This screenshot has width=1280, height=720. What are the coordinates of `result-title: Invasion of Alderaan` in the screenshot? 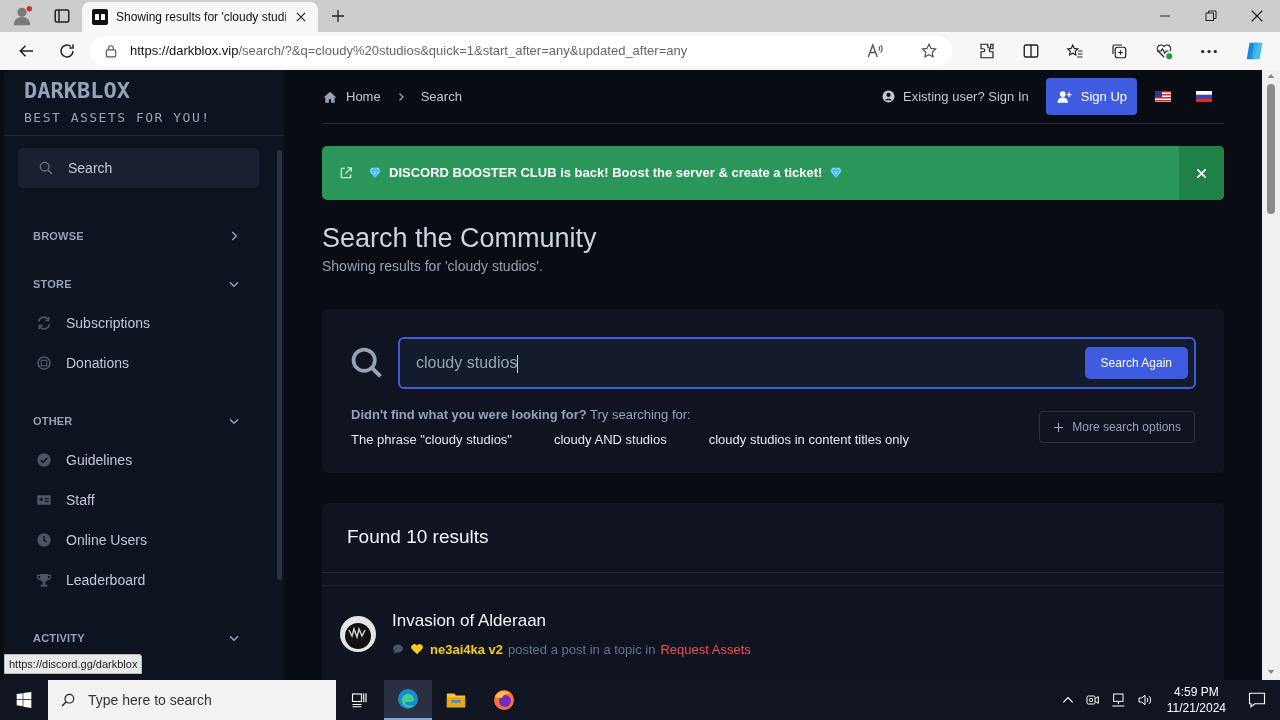 It's located at (571, 621).